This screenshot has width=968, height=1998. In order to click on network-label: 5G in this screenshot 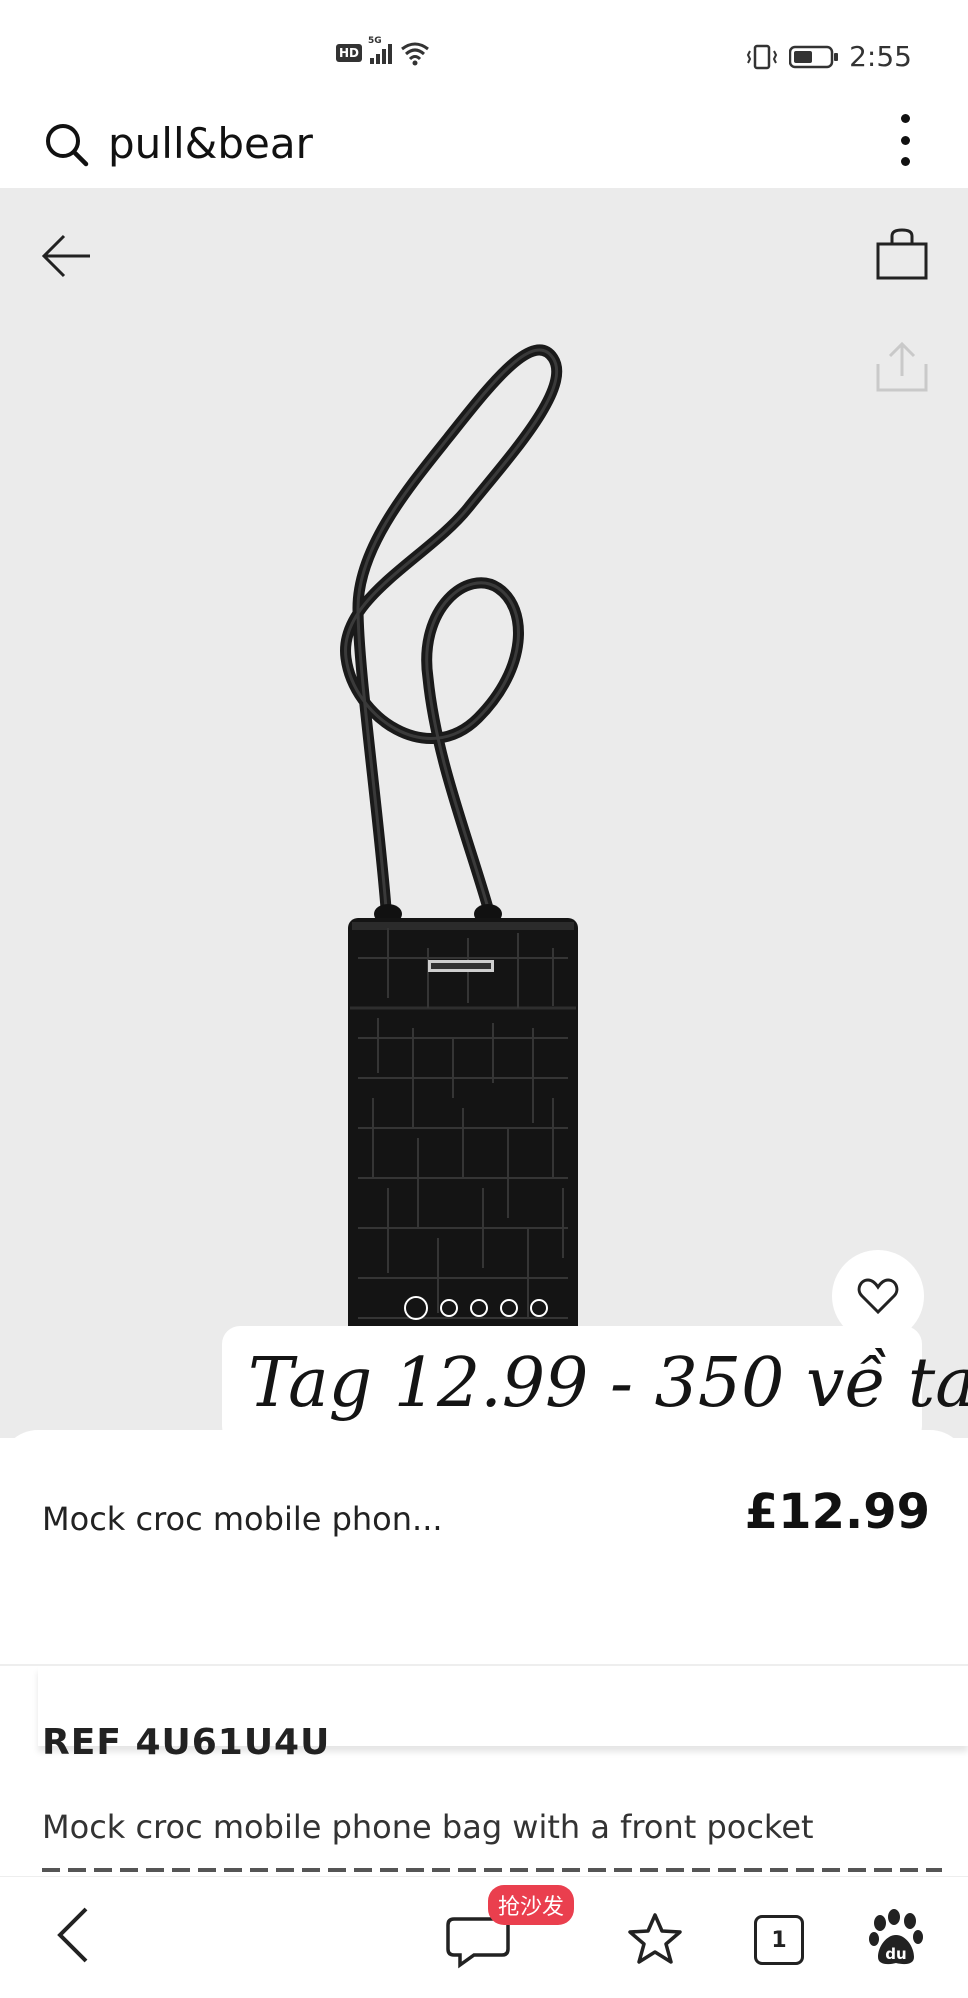, I will do `click(375, 41)`.